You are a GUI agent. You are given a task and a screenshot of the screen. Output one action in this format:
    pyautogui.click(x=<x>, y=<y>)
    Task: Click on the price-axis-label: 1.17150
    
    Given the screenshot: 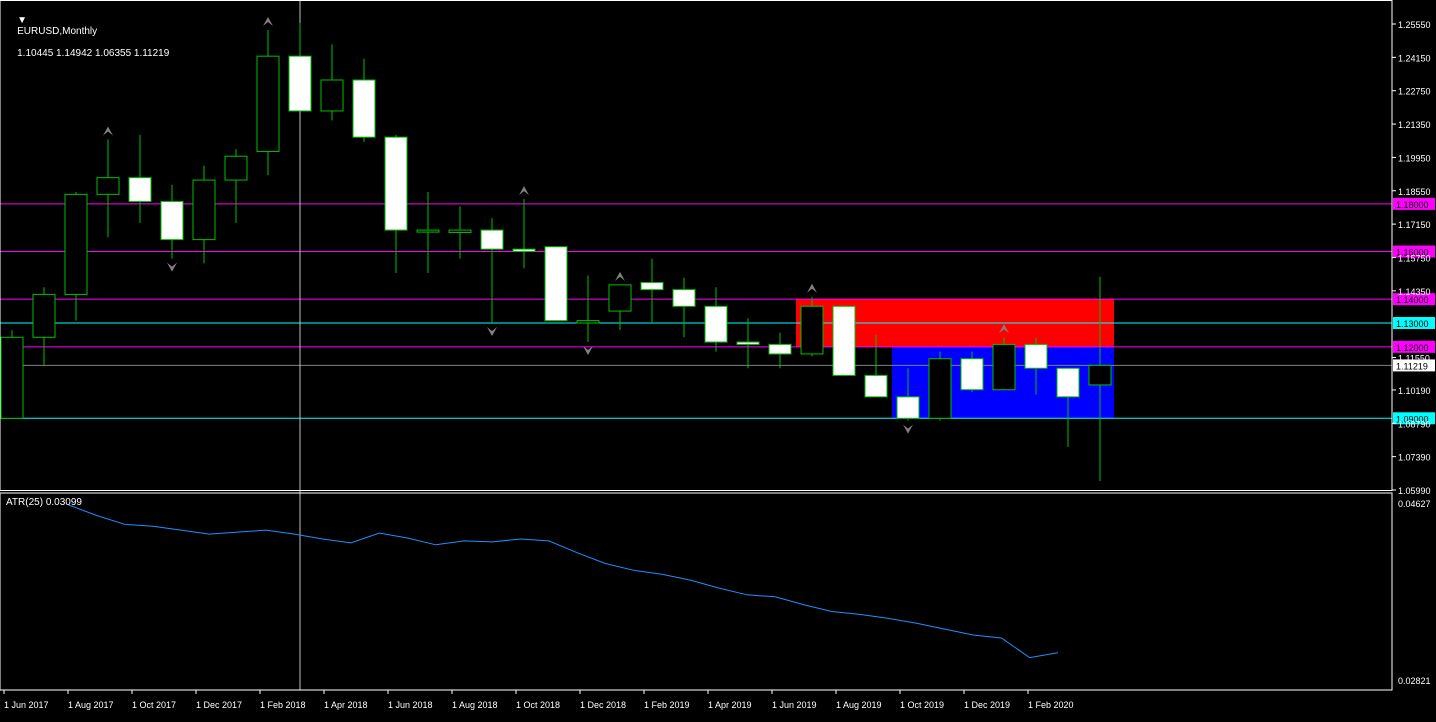 What is the action you would take?
    pyautogui.click(x=1414, y=225)
    